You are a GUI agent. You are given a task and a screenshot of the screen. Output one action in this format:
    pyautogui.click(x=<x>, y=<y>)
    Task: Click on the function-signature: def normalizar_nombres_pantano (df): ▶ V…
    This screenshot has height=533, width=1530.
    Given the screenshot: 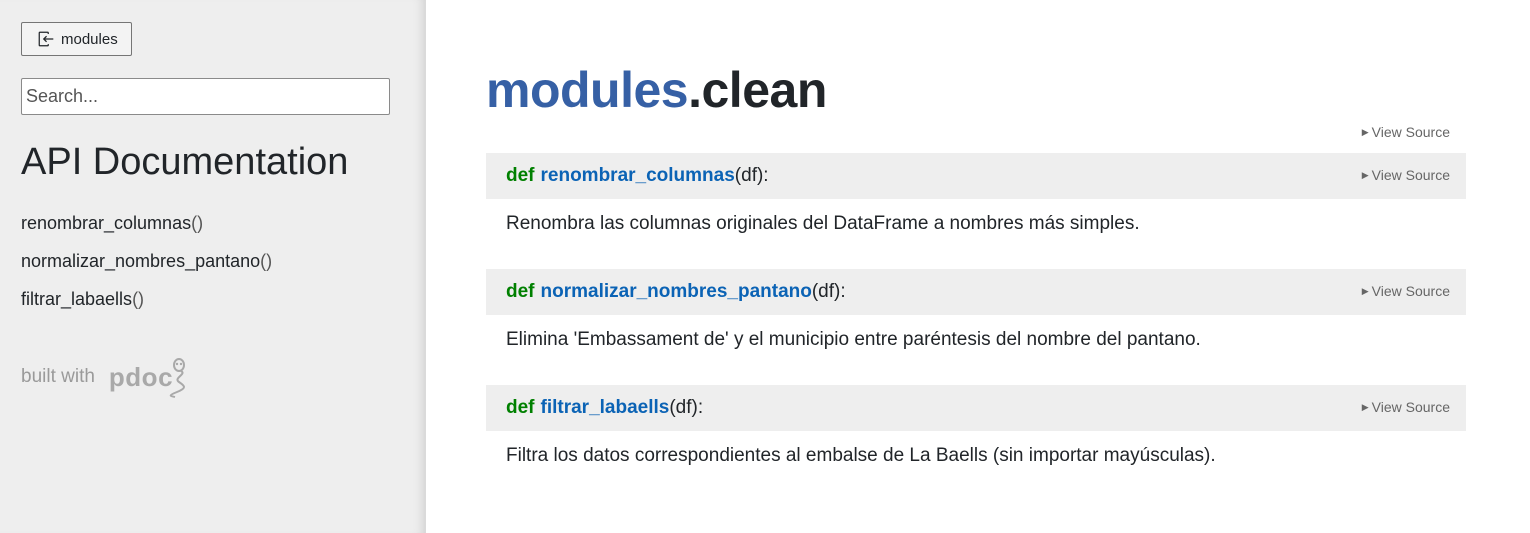 What is the action you would take?
    pyautogui.click(x=976, y=292)
    